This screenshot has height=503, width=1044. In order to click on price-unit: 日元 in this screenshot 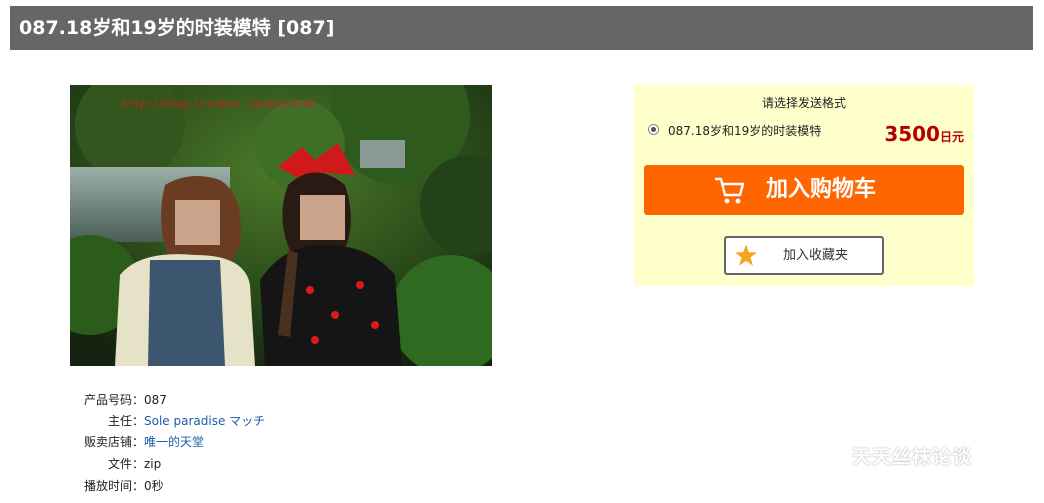, I will do `click(951, 137)`.